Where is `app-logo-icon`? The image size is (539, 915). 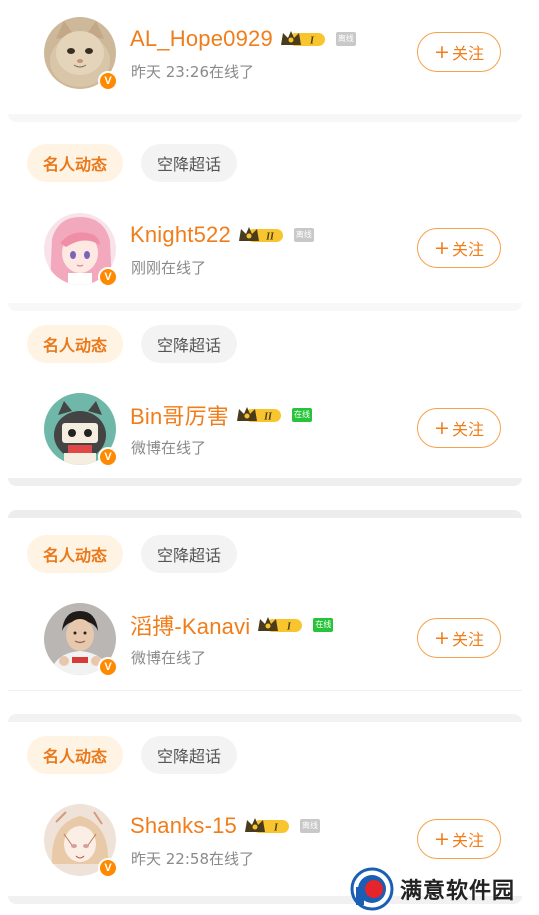
app-logo-icon is located at coordinates (372, 889).